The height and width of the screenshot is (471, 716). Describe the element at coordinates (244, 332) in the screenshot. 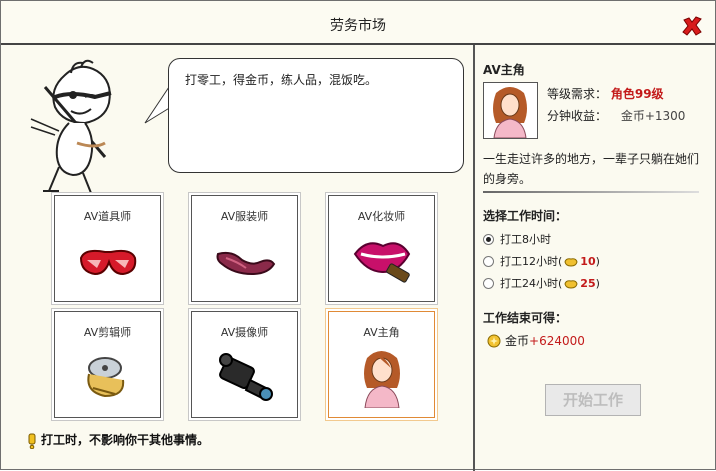

I see `job-label: AV摄像师` at that location.